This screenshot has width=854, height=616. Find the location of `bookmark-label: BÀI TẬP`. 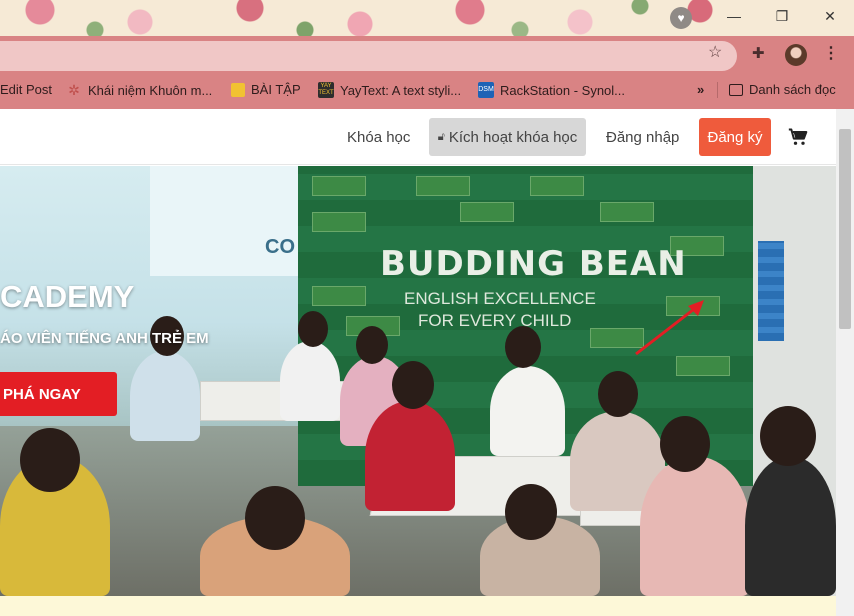

bookmark-label: BÀI TẬP is located at coordinates (276, 89).